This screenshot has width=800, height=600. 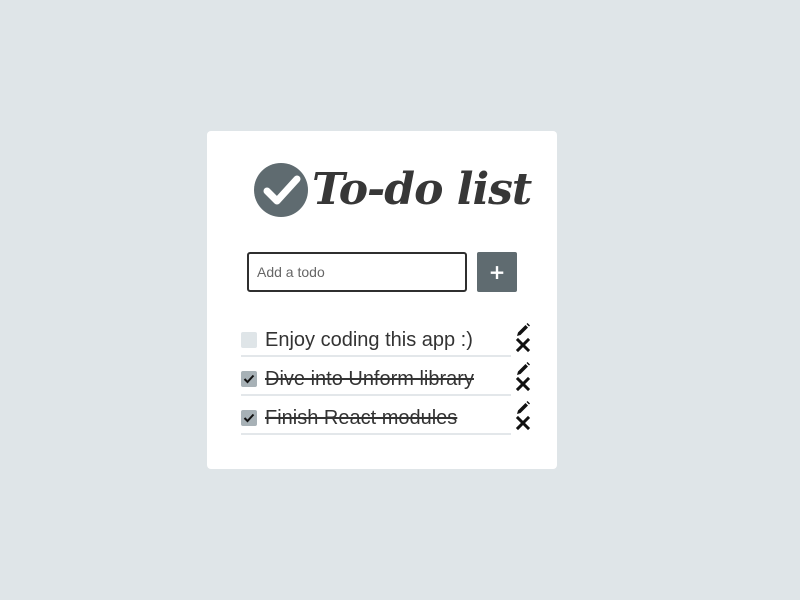 I want to click on todo-item: Finish React modules, so click(x=386, y=419).